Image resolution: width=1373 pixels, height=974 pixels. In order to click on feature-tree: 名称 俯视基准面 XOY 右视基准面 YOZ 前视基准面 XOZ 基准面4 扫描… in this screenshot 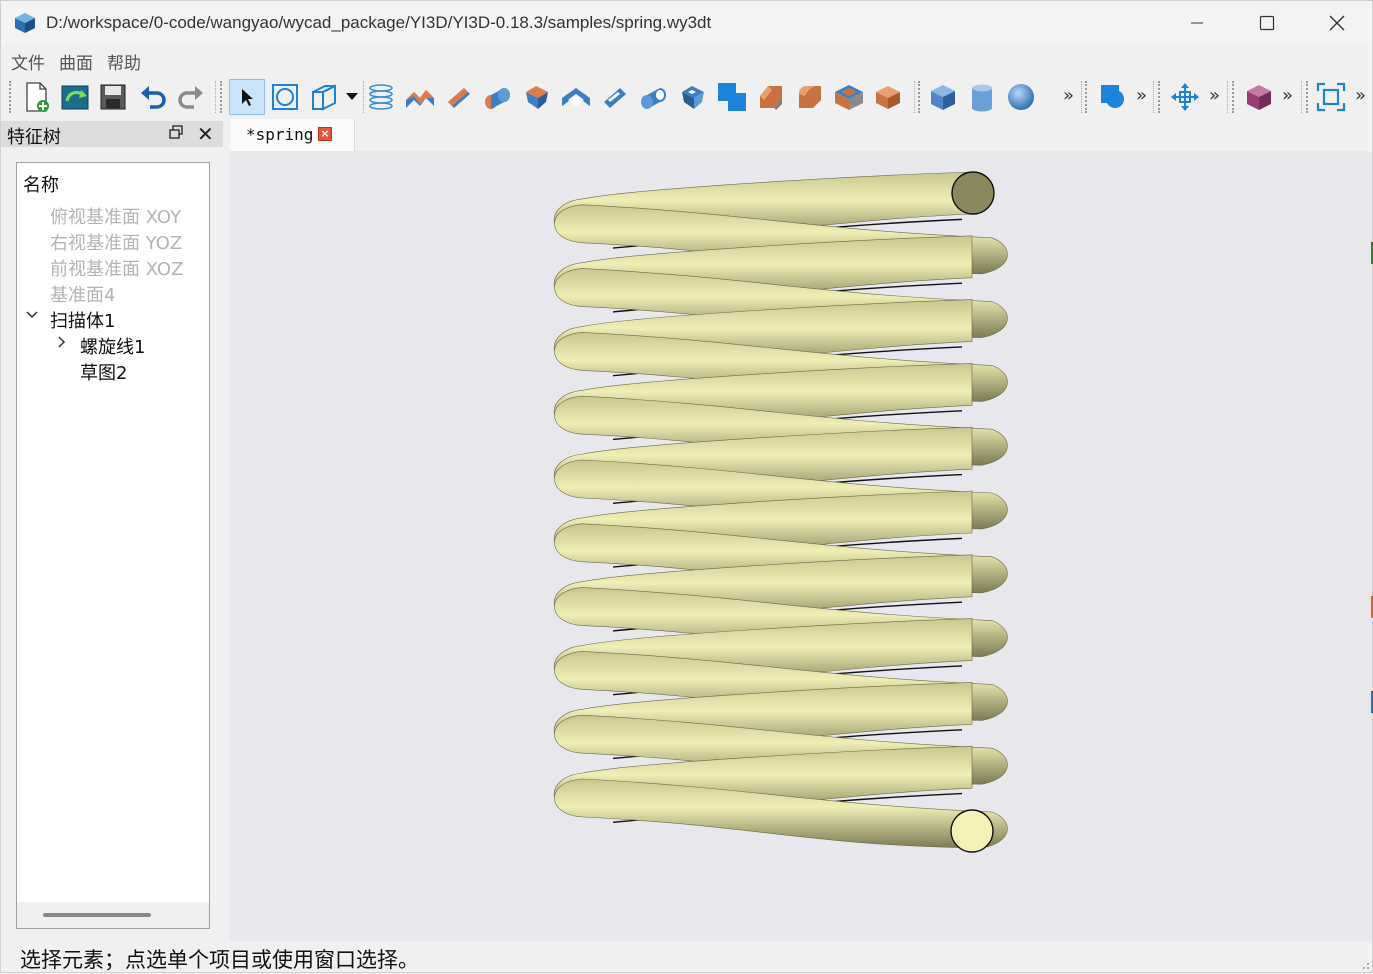, I will do `click(113, 545)`.